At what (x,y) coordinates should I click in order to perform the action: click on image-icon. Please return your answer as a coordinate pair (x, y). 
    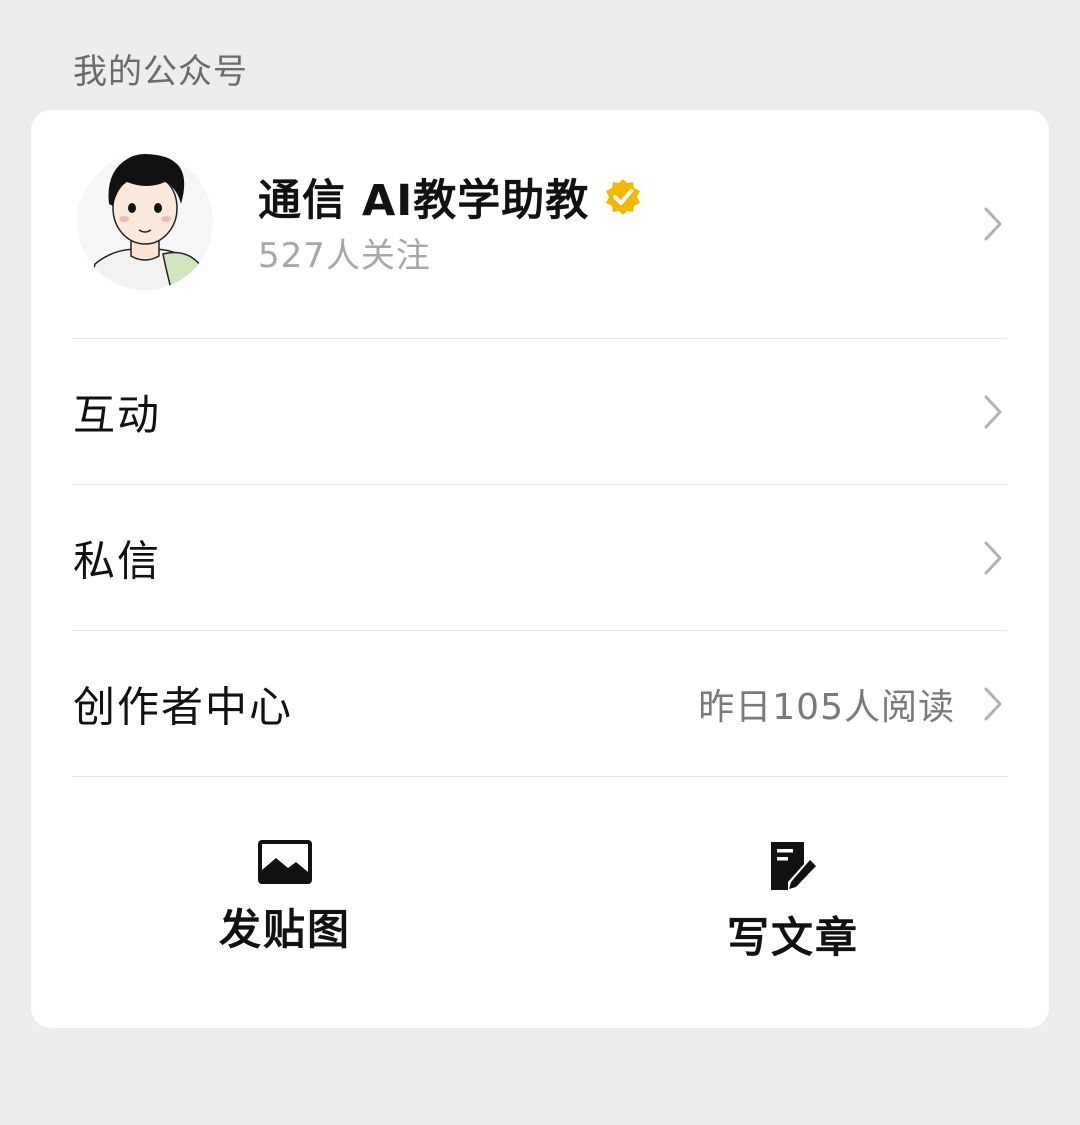
    Looking at the image, I should click on (285, 862).